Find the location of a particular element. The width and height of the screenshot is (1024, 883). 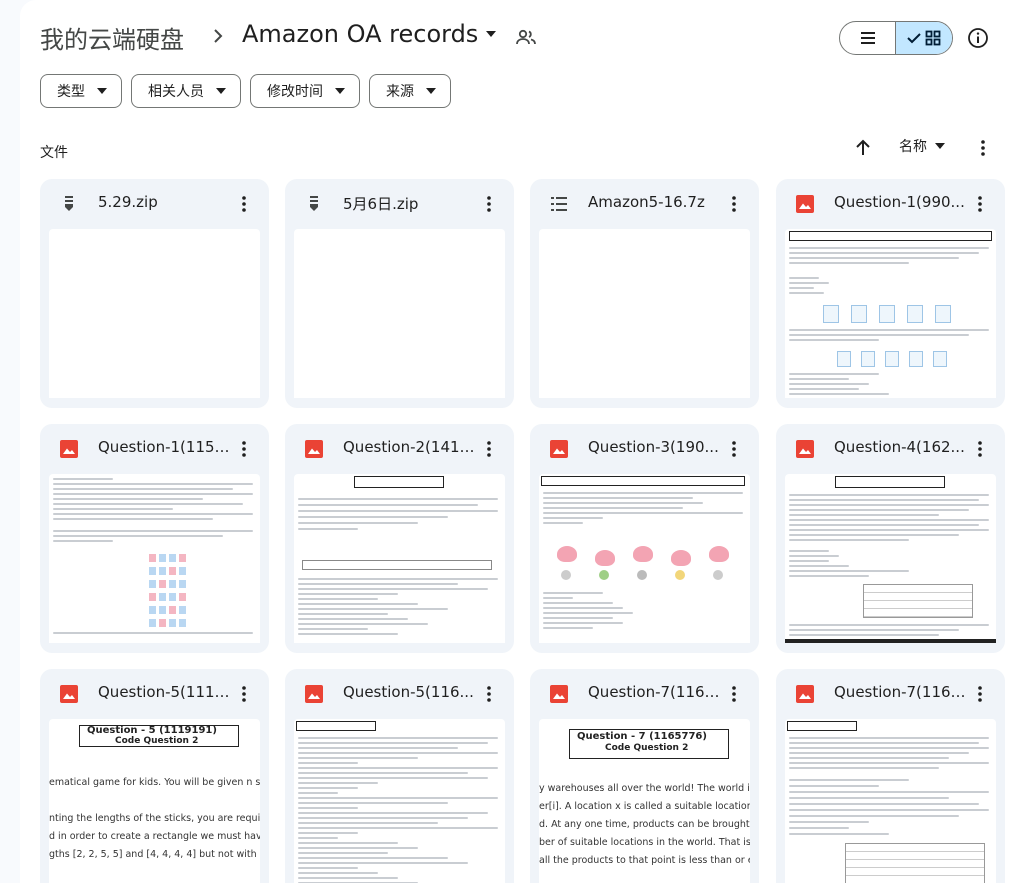

info-icon is located at coordinates (978, 38).